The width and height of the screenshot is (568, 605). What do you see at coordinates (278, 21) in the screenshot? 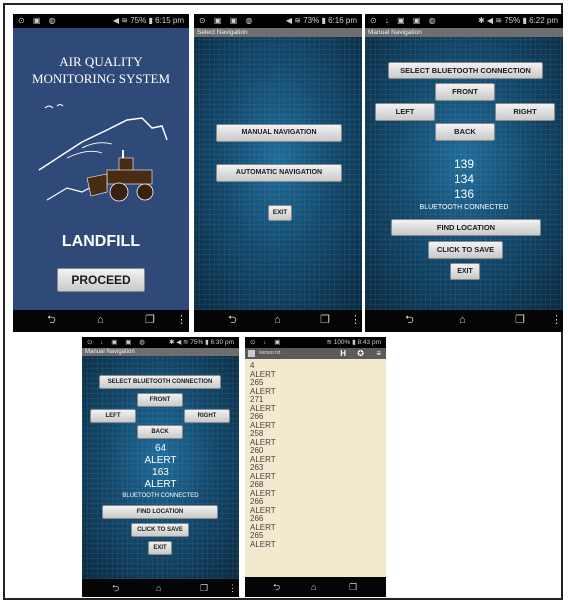
I see `status-bar: ⊙ ▣ ▣ ◍ ◀ ≋ 73% ▮ 6:16 pm` at bounding box center [278, 21].